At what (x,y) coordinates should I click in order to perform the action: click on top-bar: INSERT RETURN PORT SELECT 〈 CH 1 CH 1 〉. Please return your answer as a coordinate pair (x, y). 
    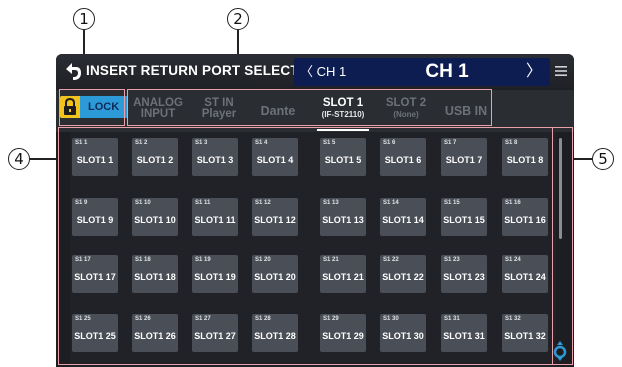
    Looking at the image, I should click on (315, 72).